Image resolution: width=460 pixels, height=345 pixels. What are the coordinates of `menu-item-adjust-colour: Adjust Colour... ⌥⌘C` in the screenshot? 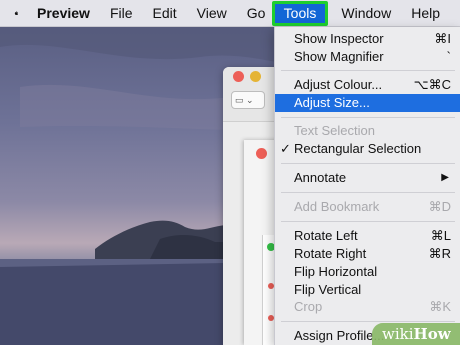 It's located at (367, 85).